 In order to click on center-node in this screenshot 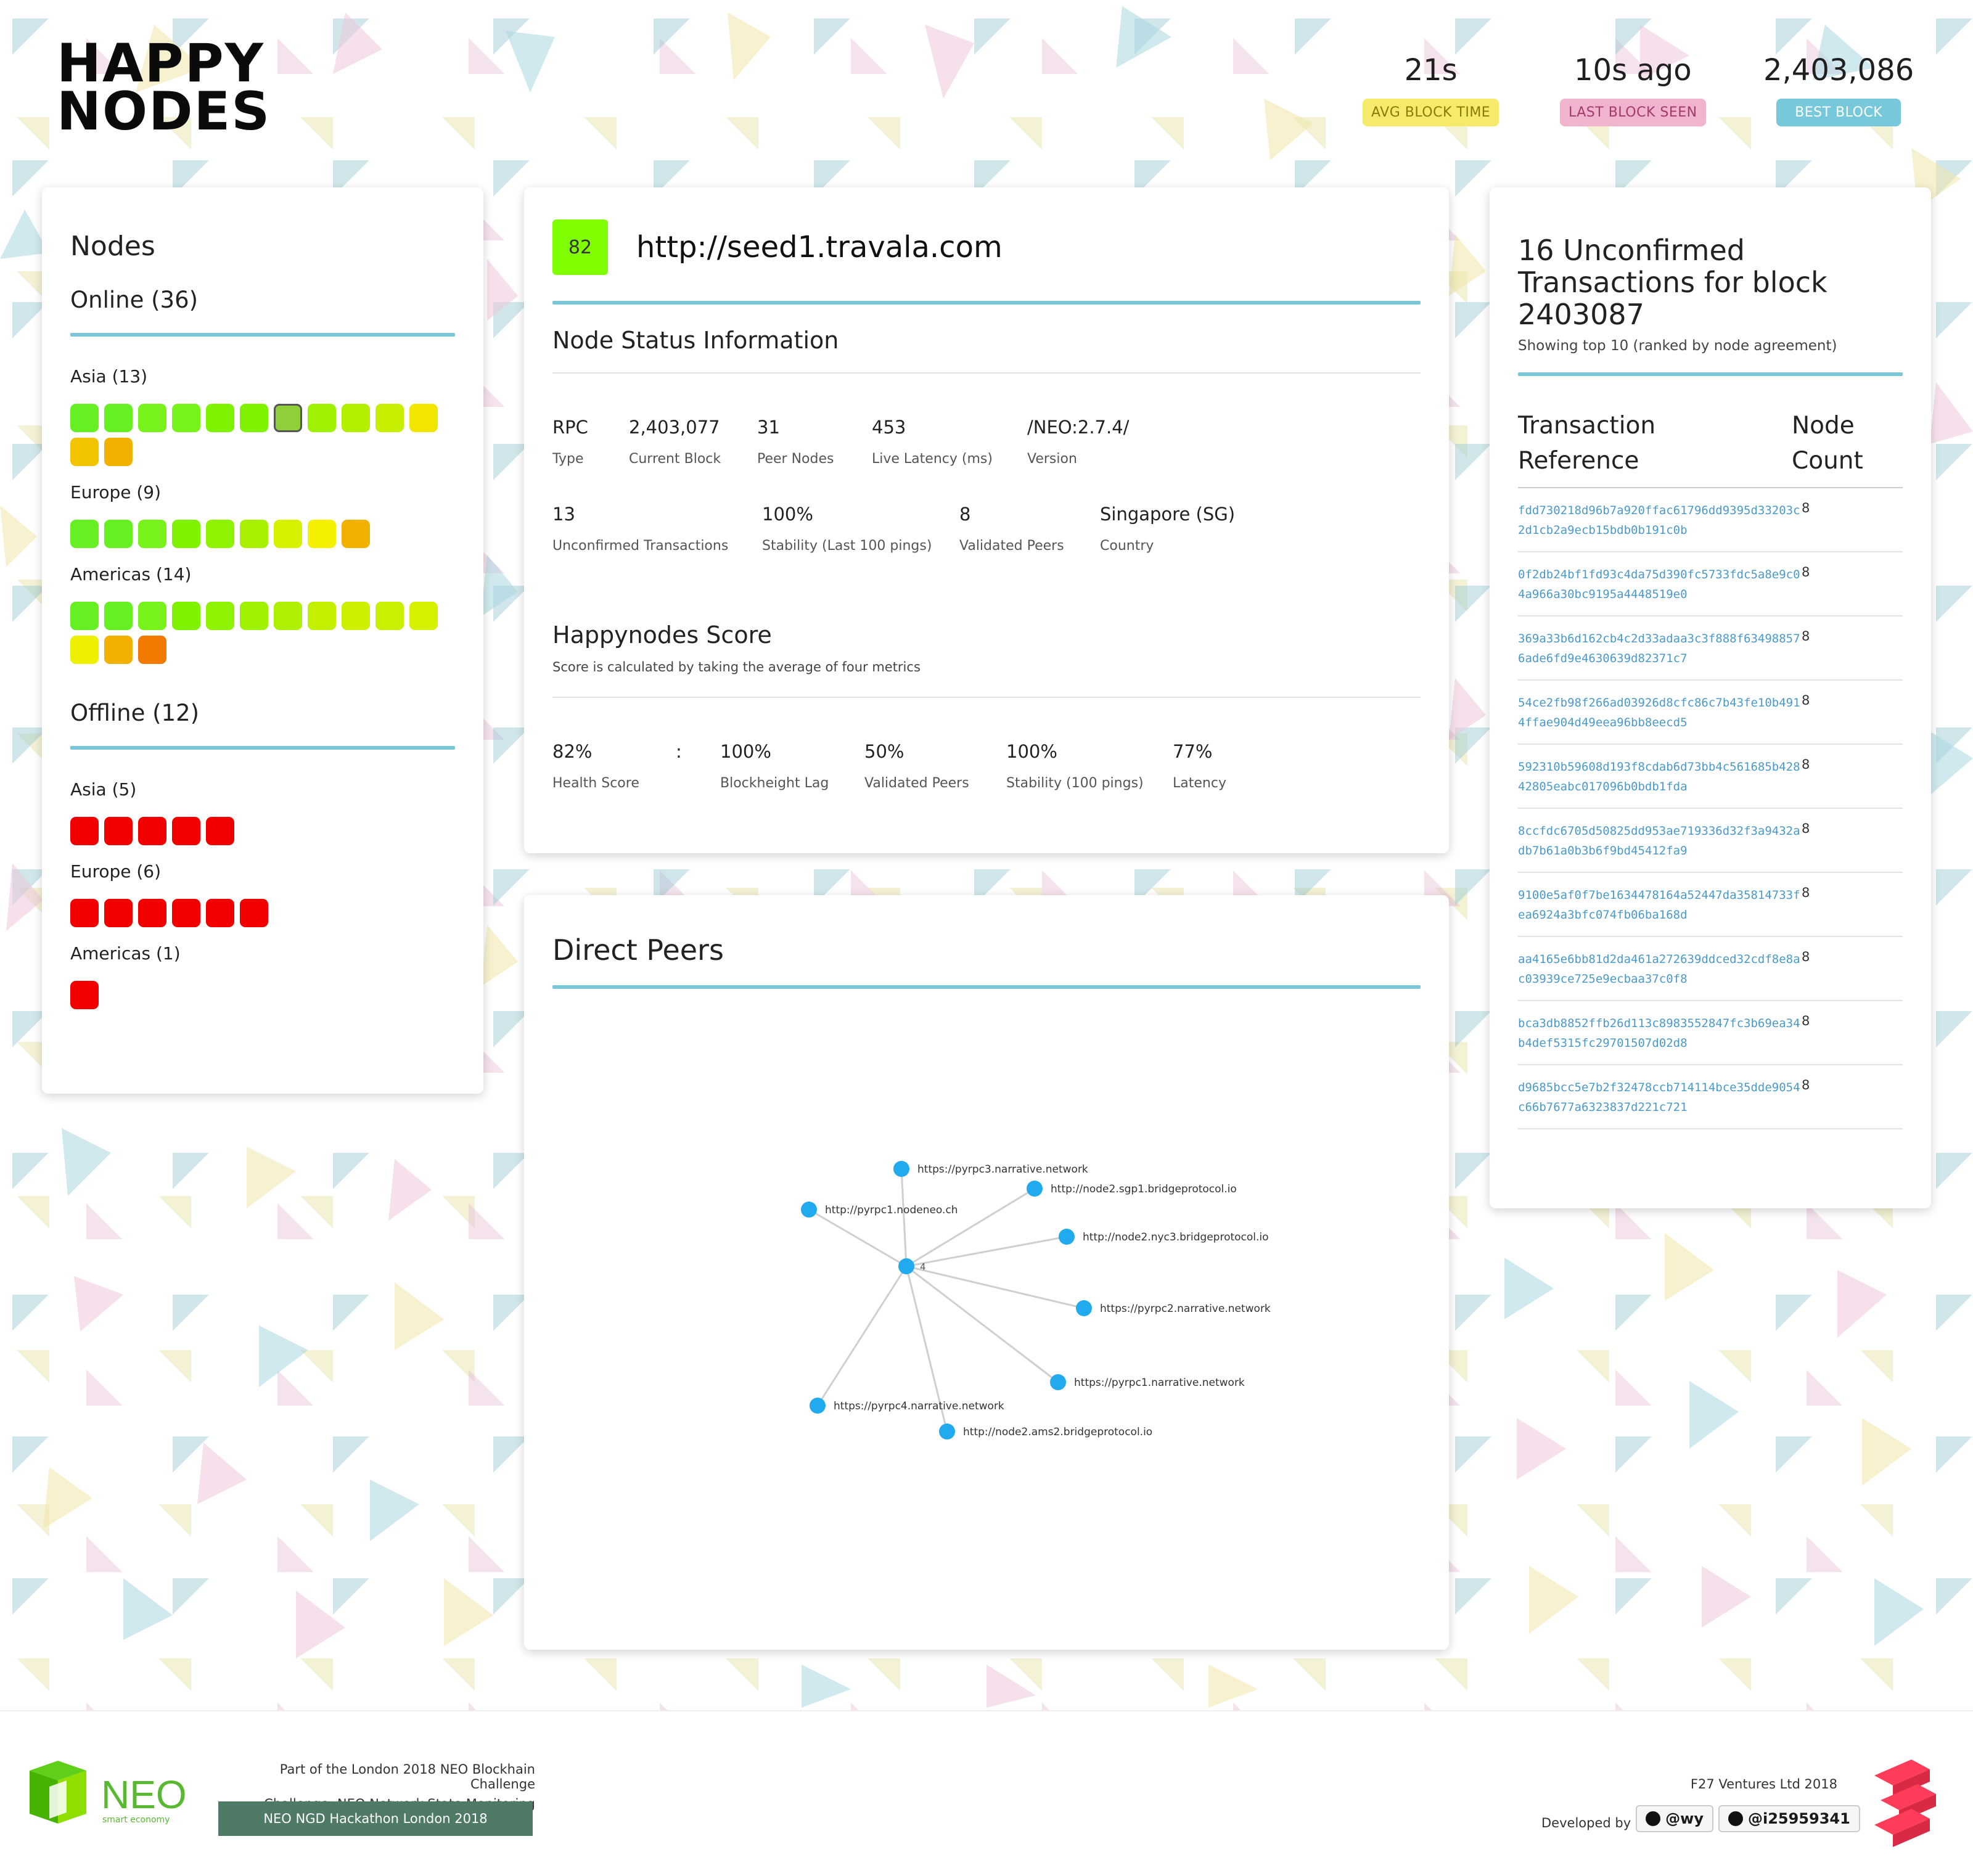, I will do `click(906, 1266)`.